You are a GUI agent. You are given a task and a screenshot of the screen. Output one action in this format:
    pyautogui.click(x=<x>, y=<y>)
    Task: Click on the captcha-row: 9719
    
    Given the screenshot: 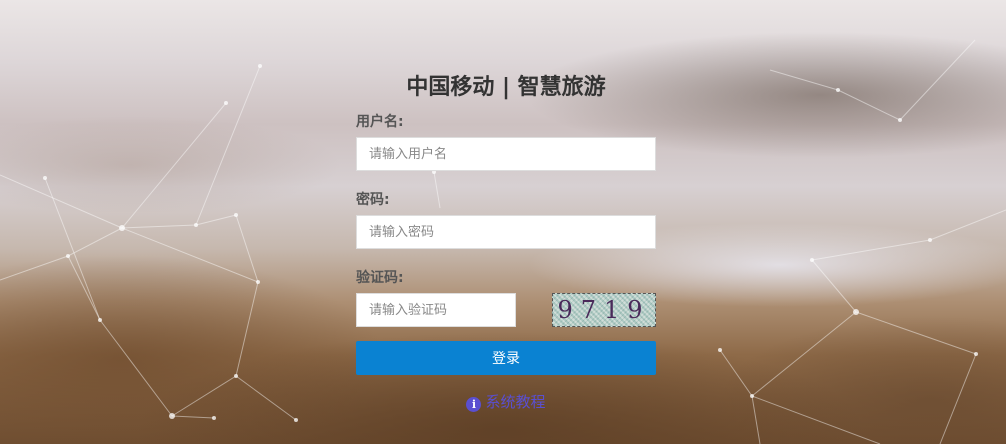 What is the action you would take?
    pyautogui.click(x=506, y=310)
    